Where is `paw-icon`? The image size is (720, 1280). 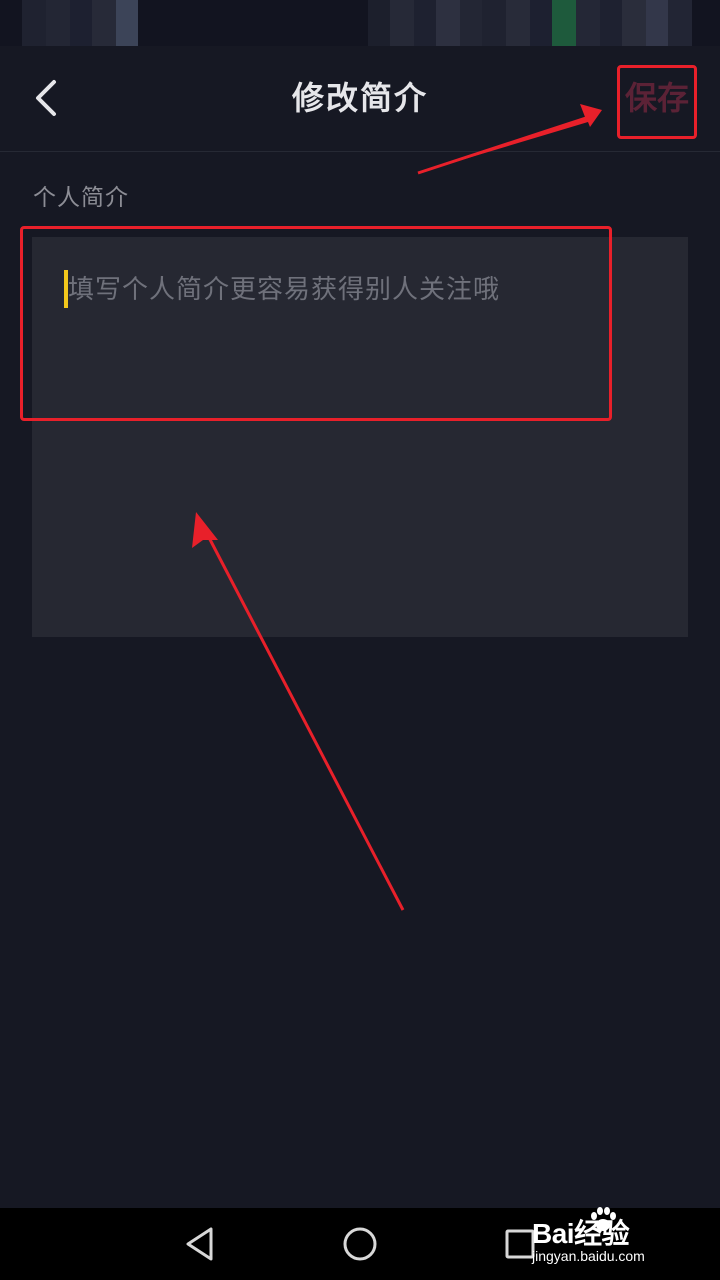 paw-icon is located at coordinates (603, 1219).